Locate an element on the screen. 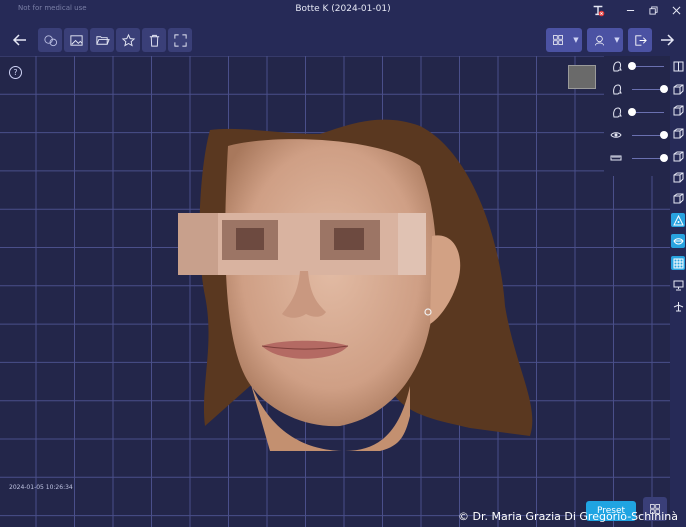 Image resolution: width=686 pixels, height=527 pixels. grid-icon is located at coordinates (678, 263).